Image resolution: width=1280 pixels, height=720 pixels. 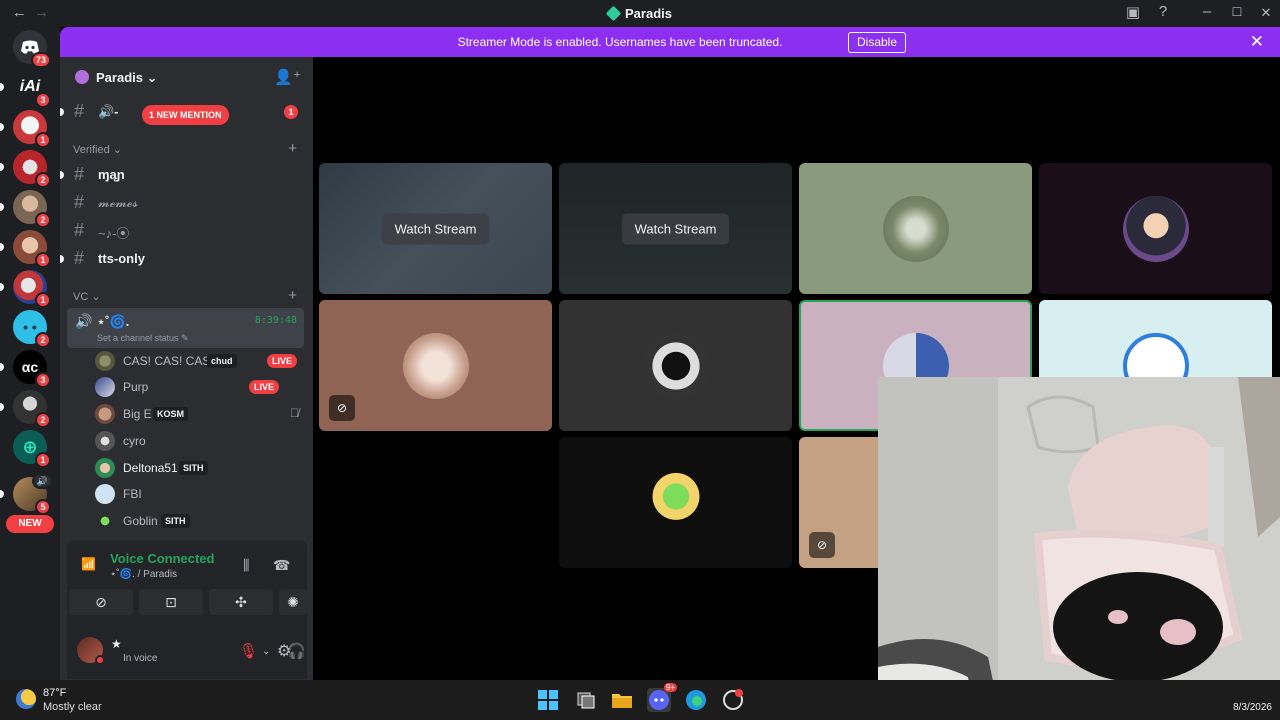 I want to click on voice-user: cyro, so click(x=200, y=441).